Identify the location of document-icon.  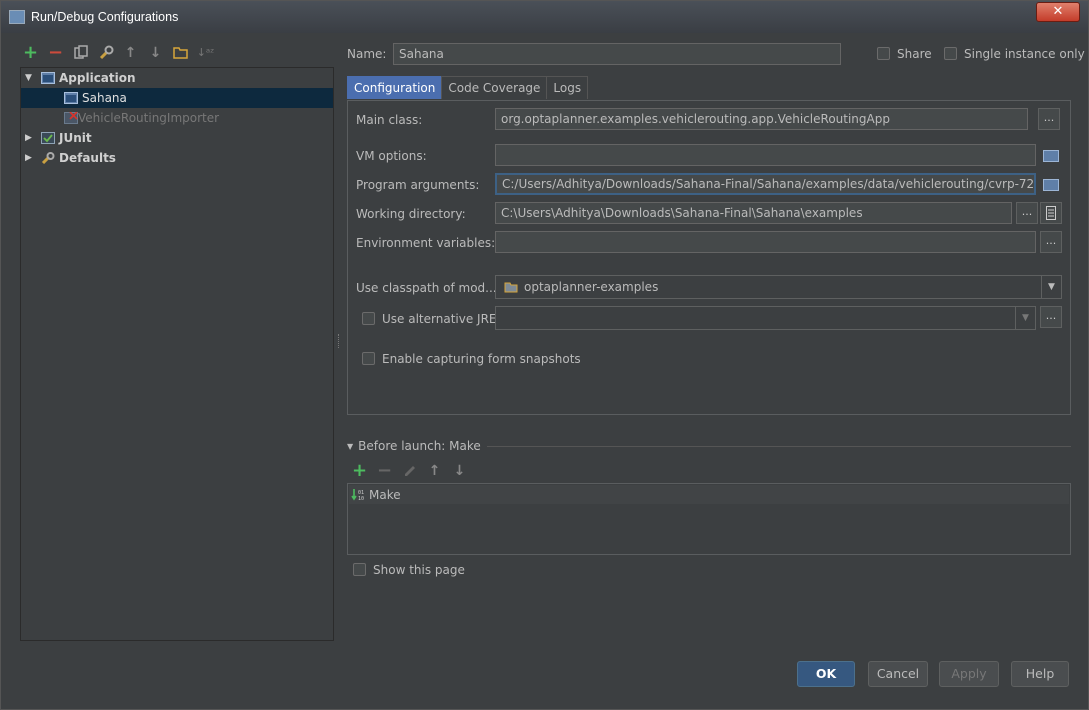
(1051, 213).